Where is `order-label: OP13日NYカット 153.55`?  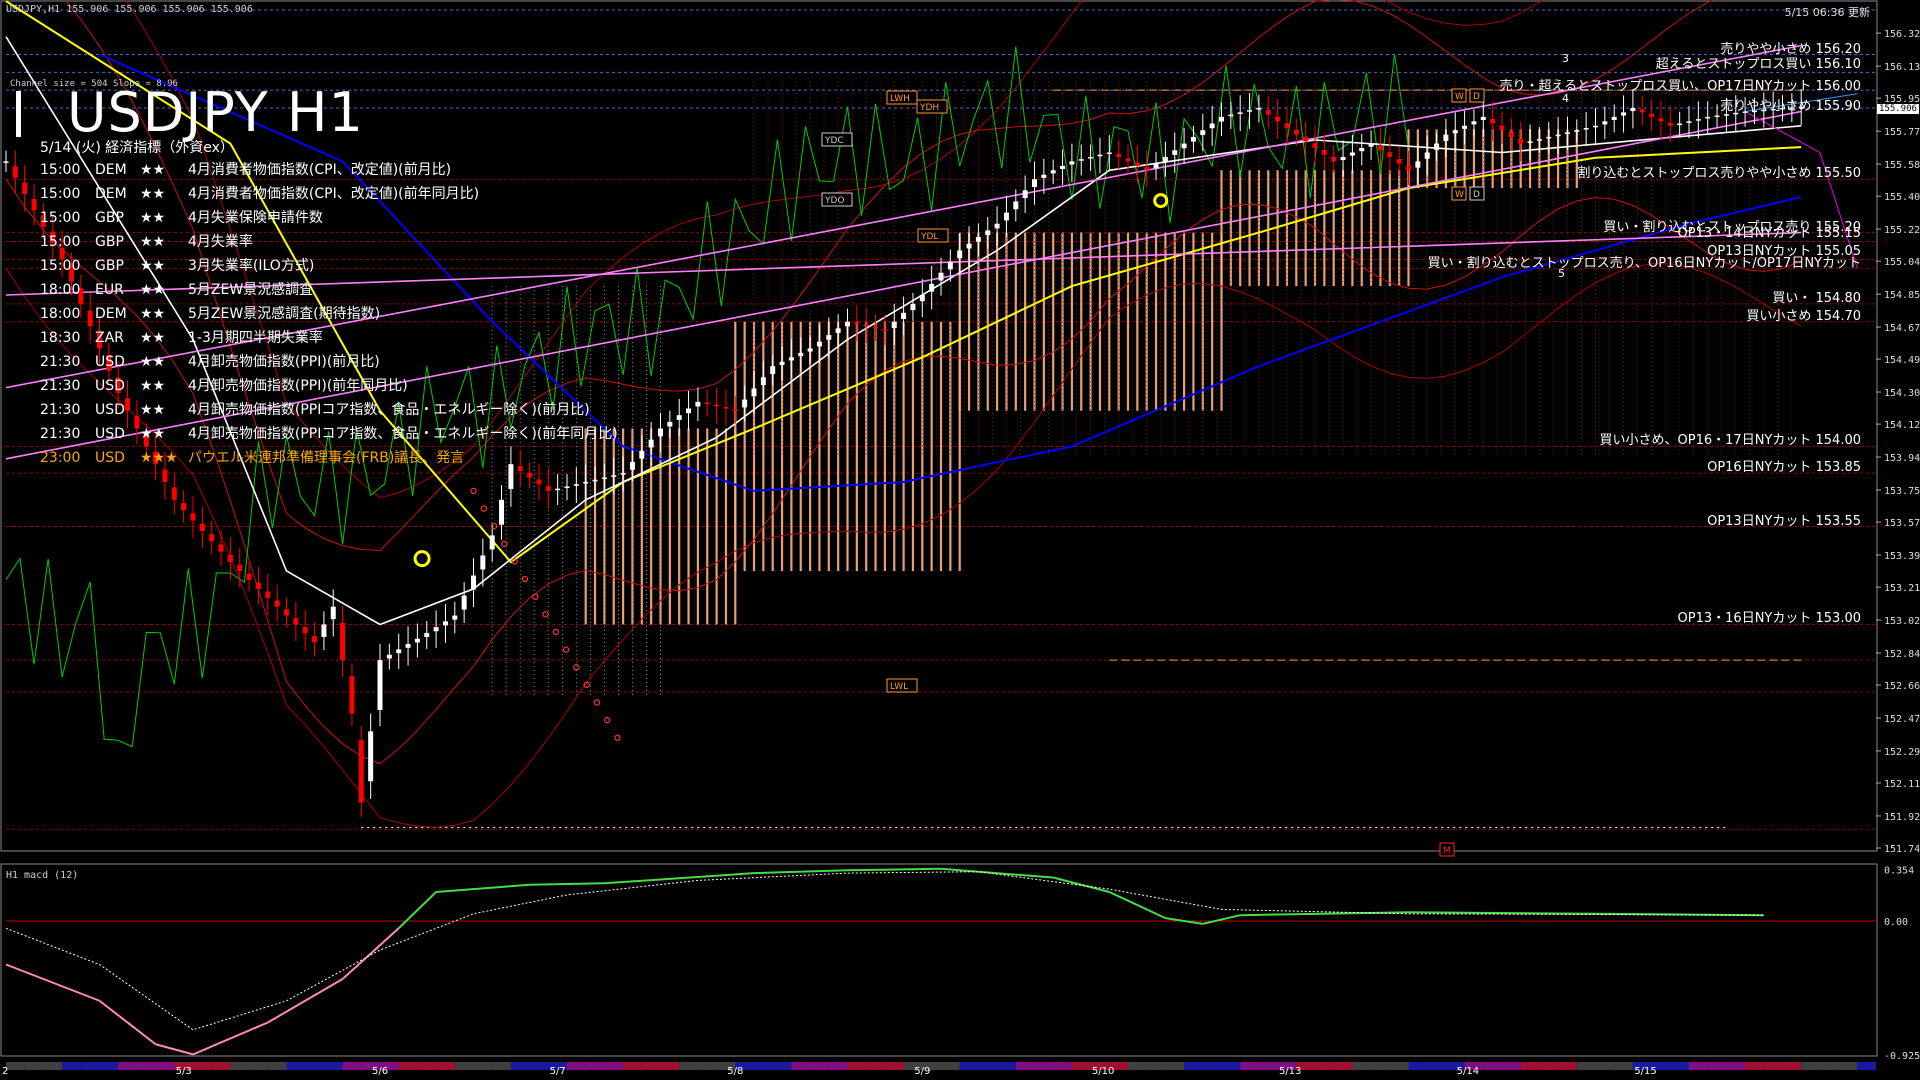
order-label: OP13日NYカット 153.55 is located at coordinates (1784, 521).